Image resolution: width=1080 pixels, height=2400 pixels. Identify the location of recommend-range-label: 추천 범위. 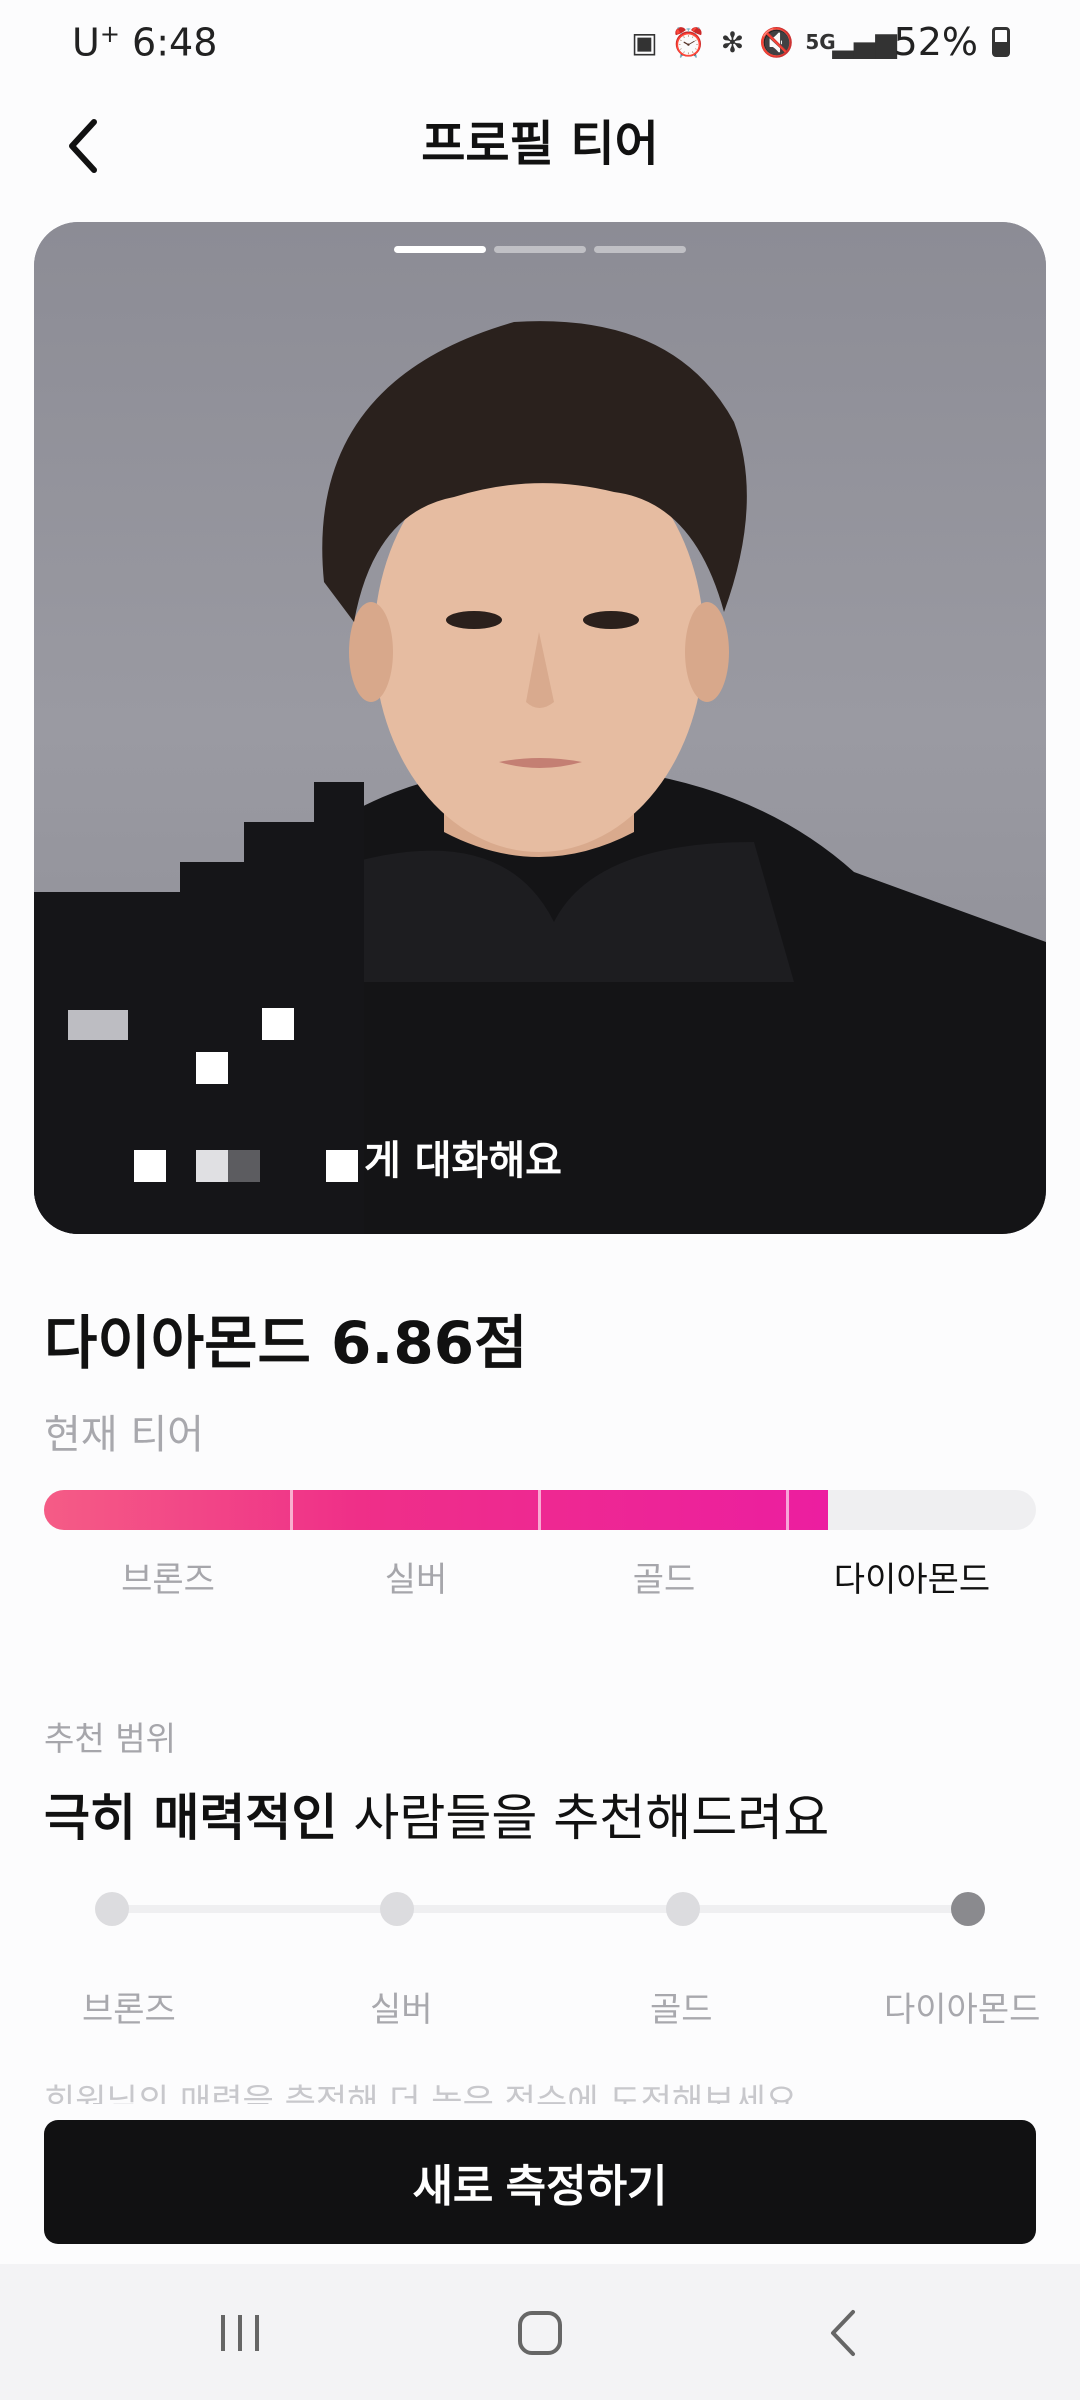
(110, 1738).